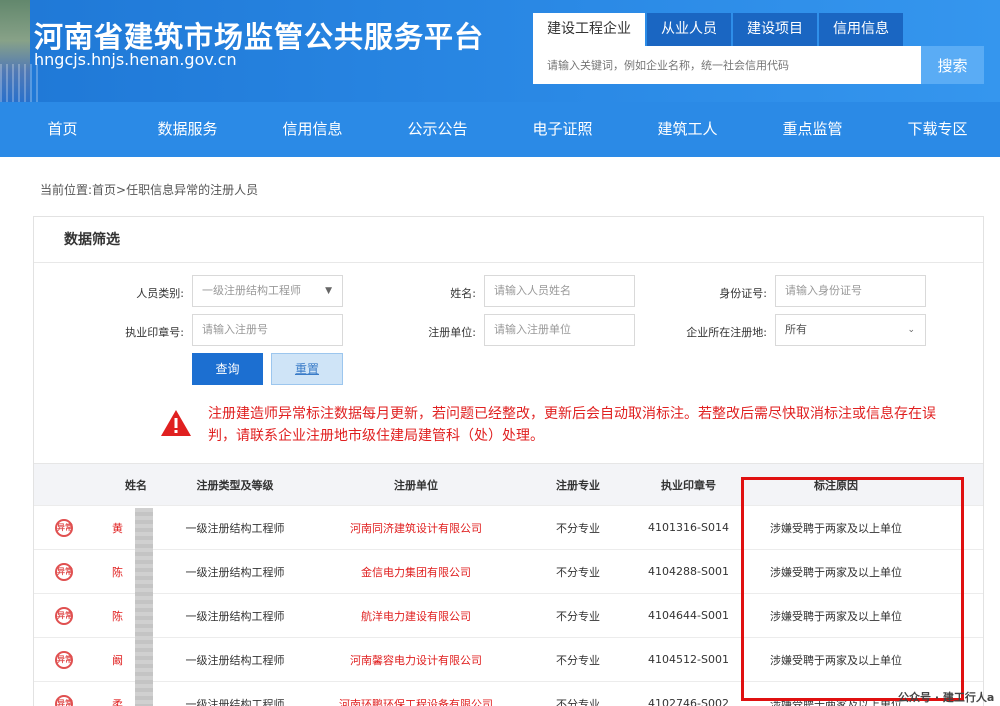 The height and width of the screenshot is (706, 1000). I want to click on reg-unit-link: 航洋电力建设有限公司, so click(416, 616).